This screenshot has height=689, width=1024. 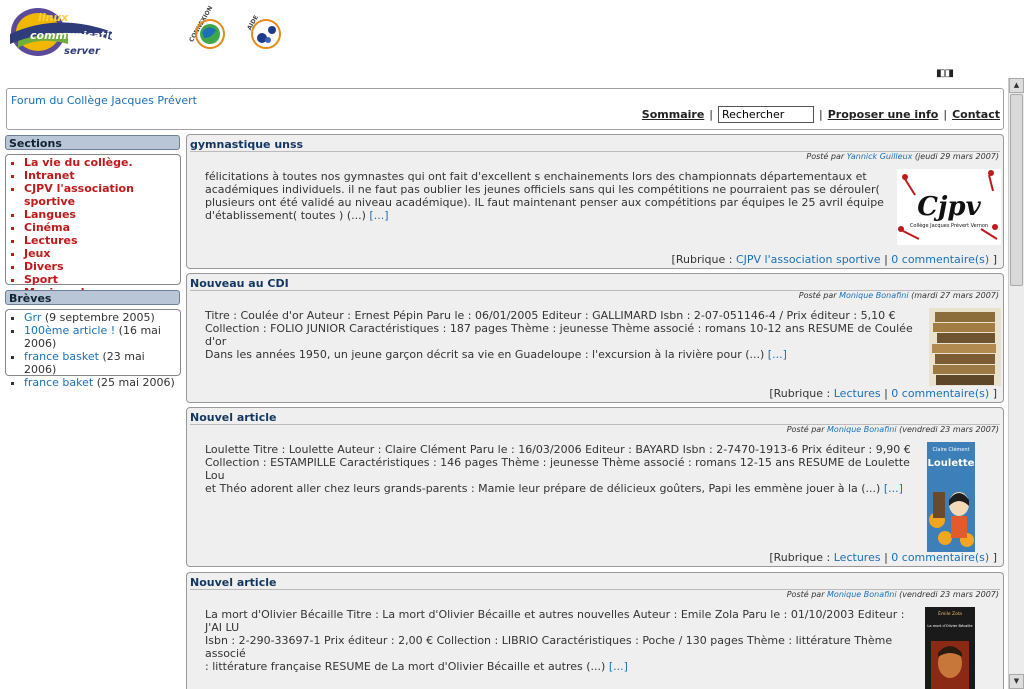 I want to click on breve-link: 100ème article !, so click(x=69, y=330).